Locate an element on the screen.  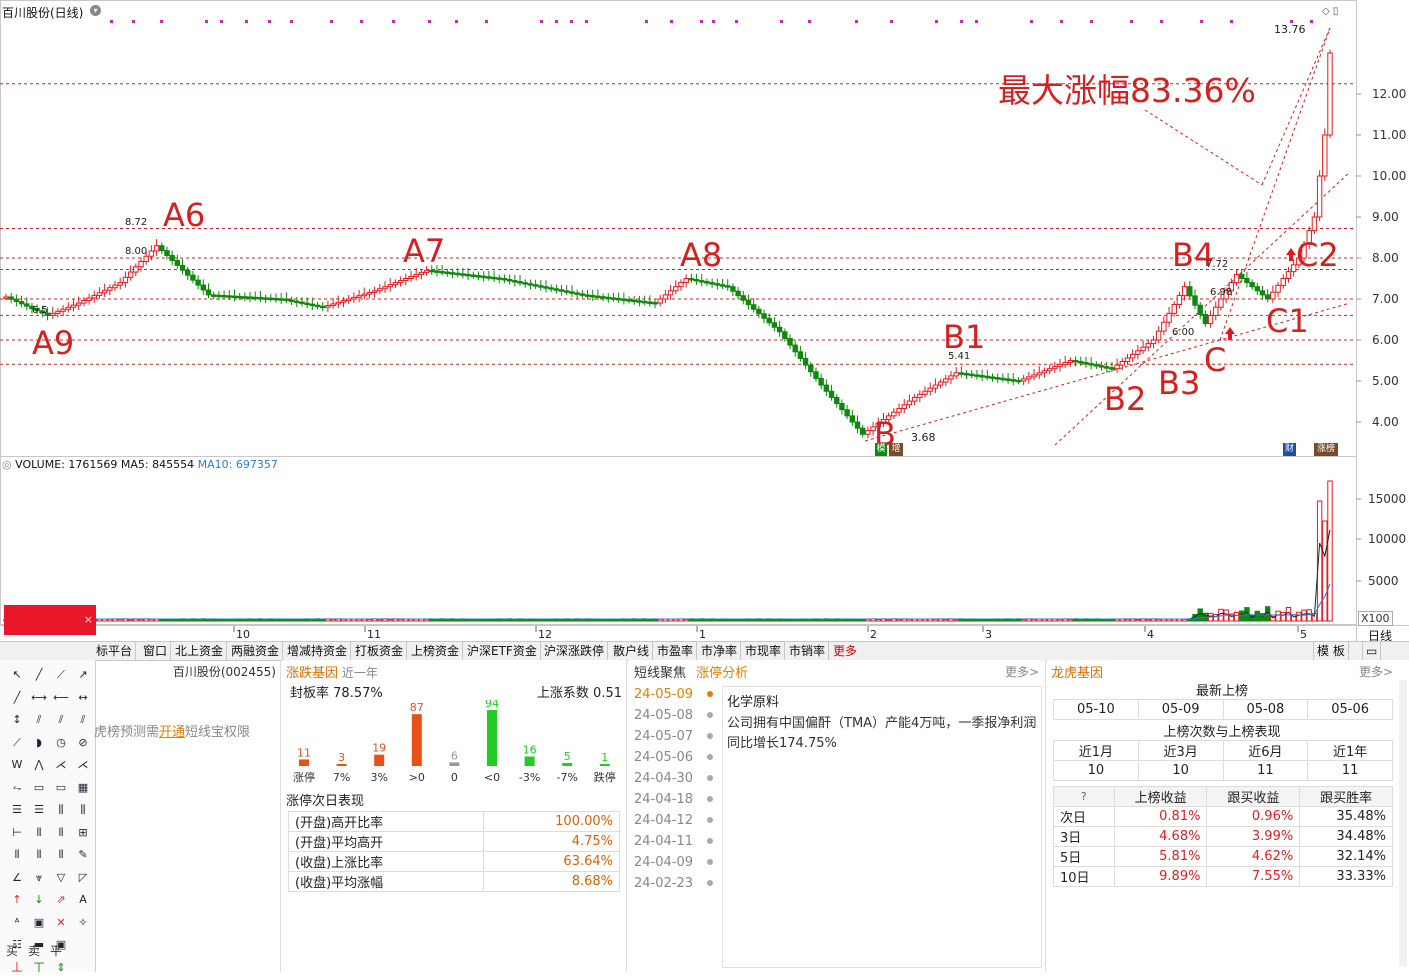
zigzag-icon: ⋀ is located at coordinates (39, 765).